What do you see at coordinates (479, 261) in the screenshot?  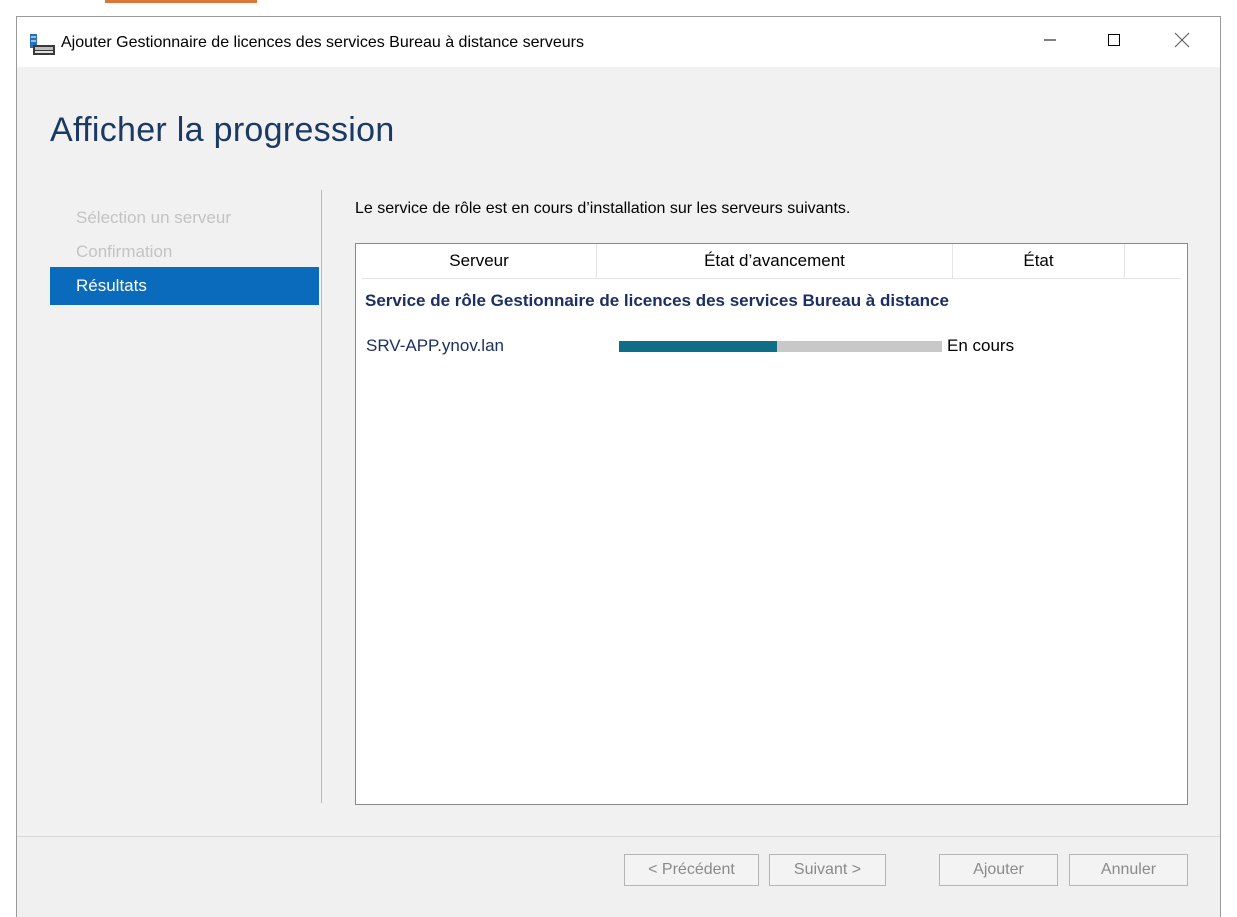 I see `column-header-server: Serveur` at bounding box center [479, 261].